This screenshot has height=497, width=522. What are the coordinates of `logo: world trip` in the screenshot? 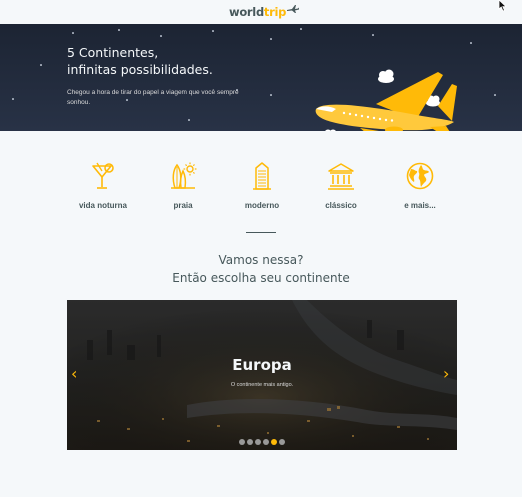 It's located at (264, 12).